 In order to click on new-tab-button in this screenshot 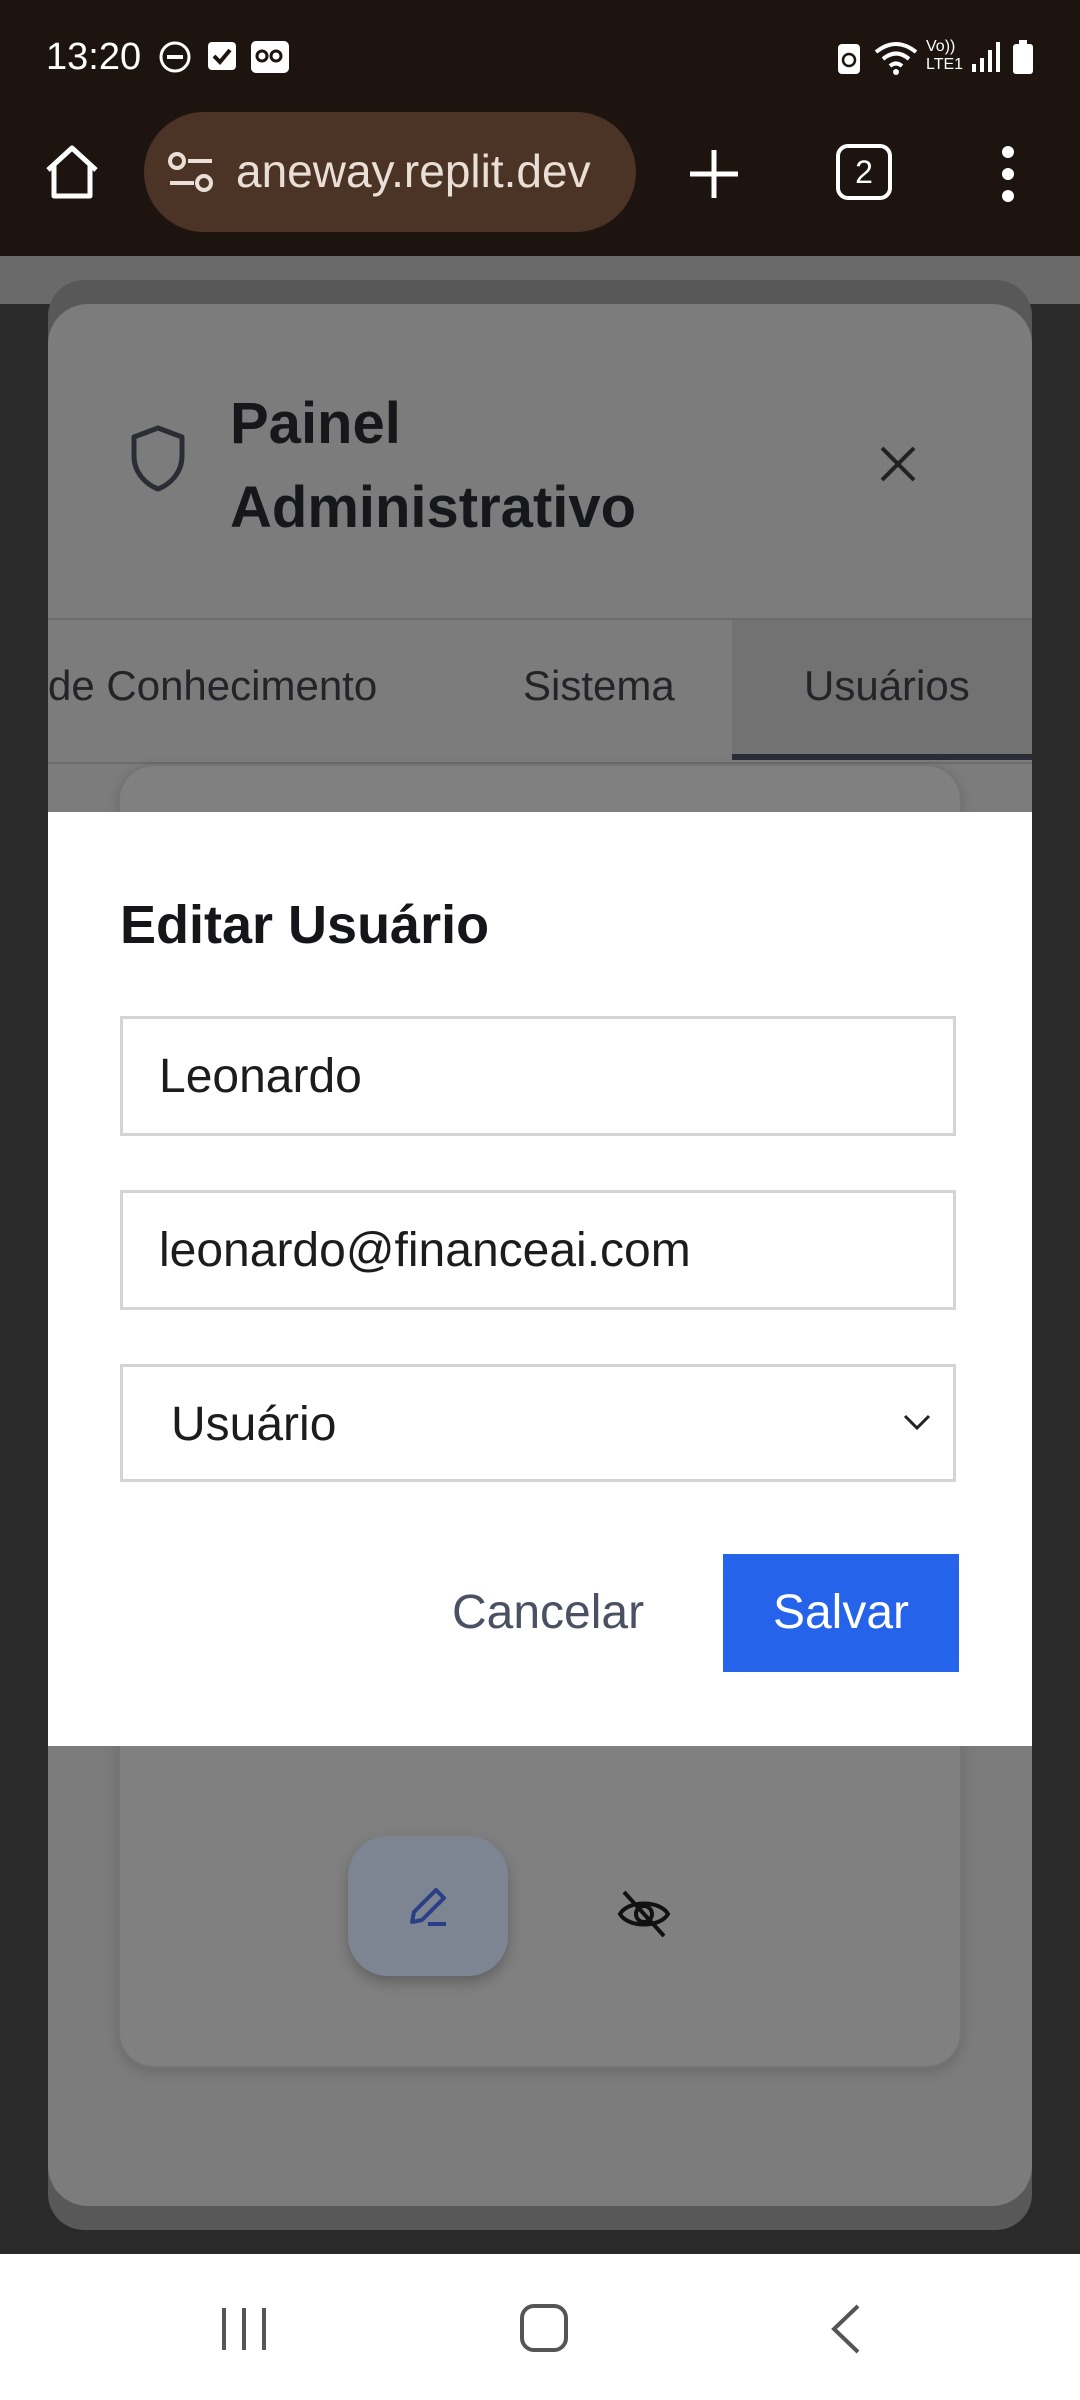, I will do `click(714, 174)`.